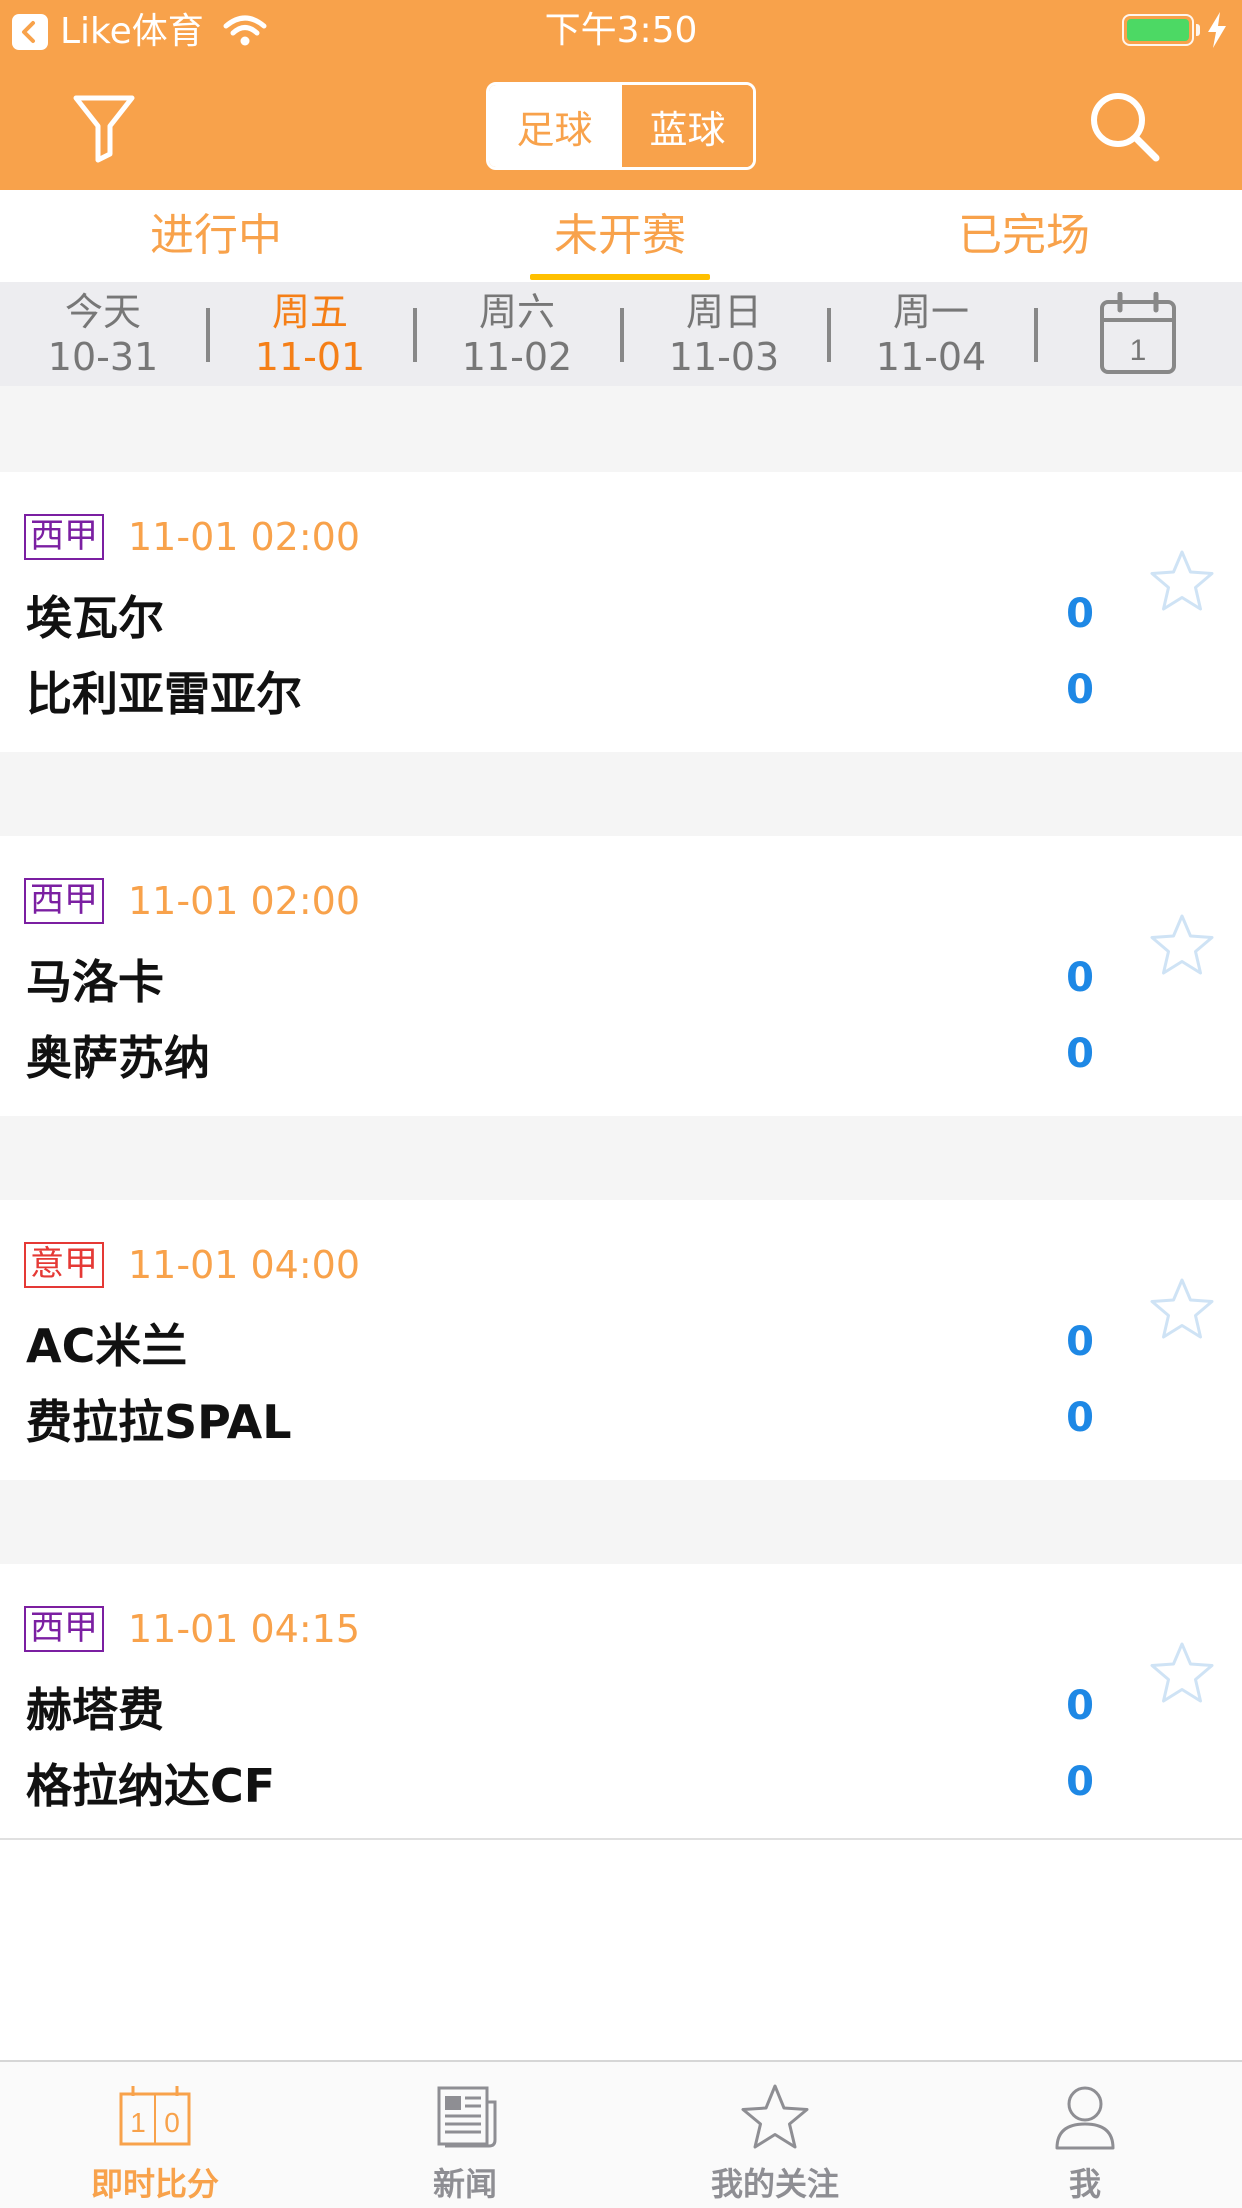 The height and width of the screenshot is (2208, 1242). I want to click on match-time: 11-01 04:00, so click(244, 1265).